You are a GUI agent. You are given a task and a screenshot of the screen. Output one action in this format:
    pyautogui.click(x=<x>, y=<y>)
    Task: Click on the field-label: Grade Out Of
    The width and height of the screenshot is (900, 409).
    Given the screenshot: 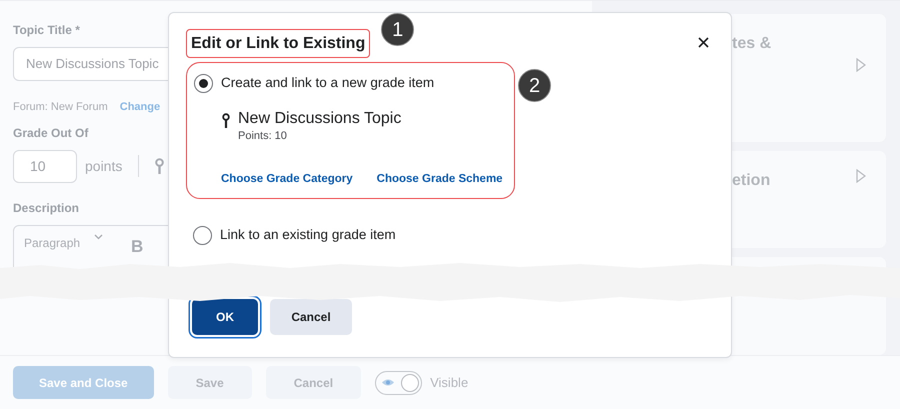 What is the action you would take?
    pyautogui.click(x=50, y=133)
    